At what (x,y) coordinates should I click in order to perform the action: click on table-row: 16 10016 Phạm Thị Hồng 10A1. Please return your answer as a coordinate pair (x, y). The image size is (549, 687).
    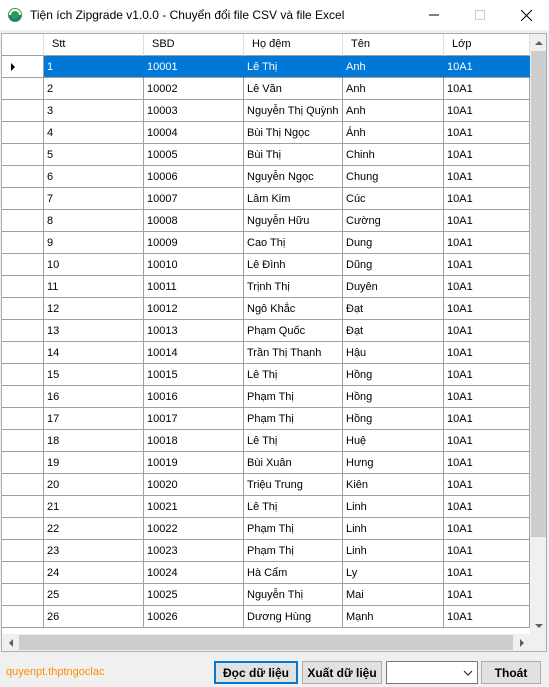
    Looking at the image, I should click on (266, 397).